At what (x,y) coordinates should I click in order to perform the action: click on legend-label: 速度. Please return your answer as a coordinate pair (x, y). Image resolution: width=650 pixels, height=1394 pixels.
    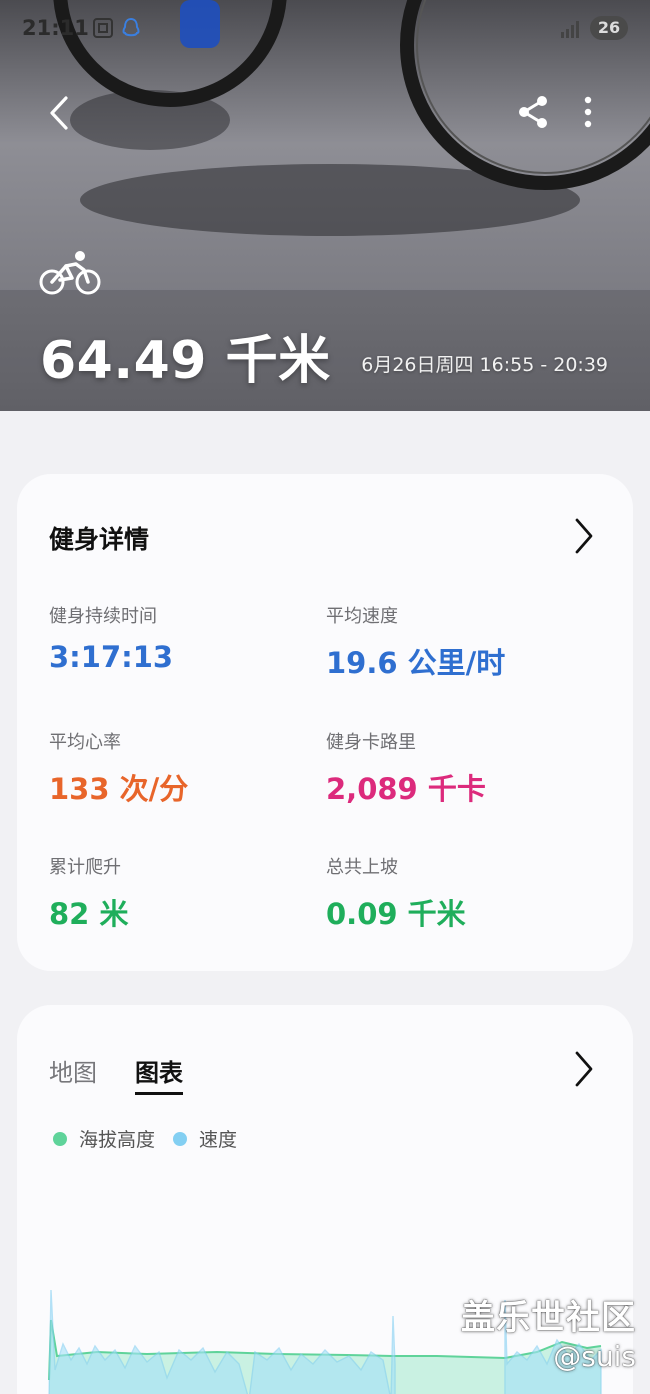
    Looking at the image, I should click on (218, 1140).